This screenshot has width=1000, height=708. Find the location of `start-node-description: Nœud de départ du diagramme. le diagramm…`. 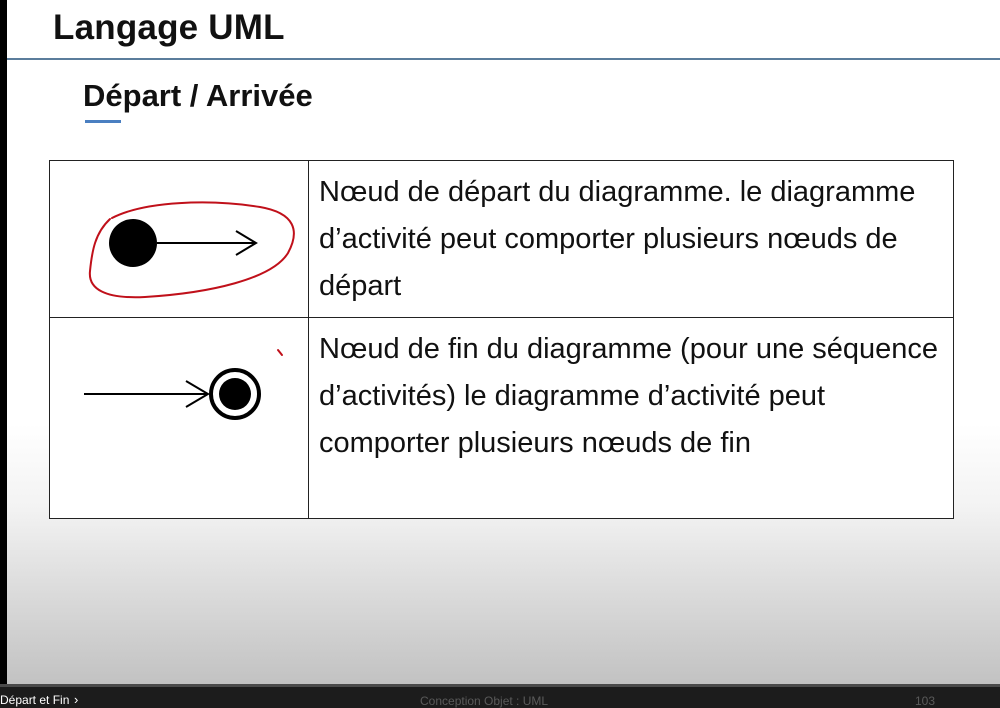

start-node-description: Nœud de départ du diagramme. le diagramm… is located at coordinates (631, 239).